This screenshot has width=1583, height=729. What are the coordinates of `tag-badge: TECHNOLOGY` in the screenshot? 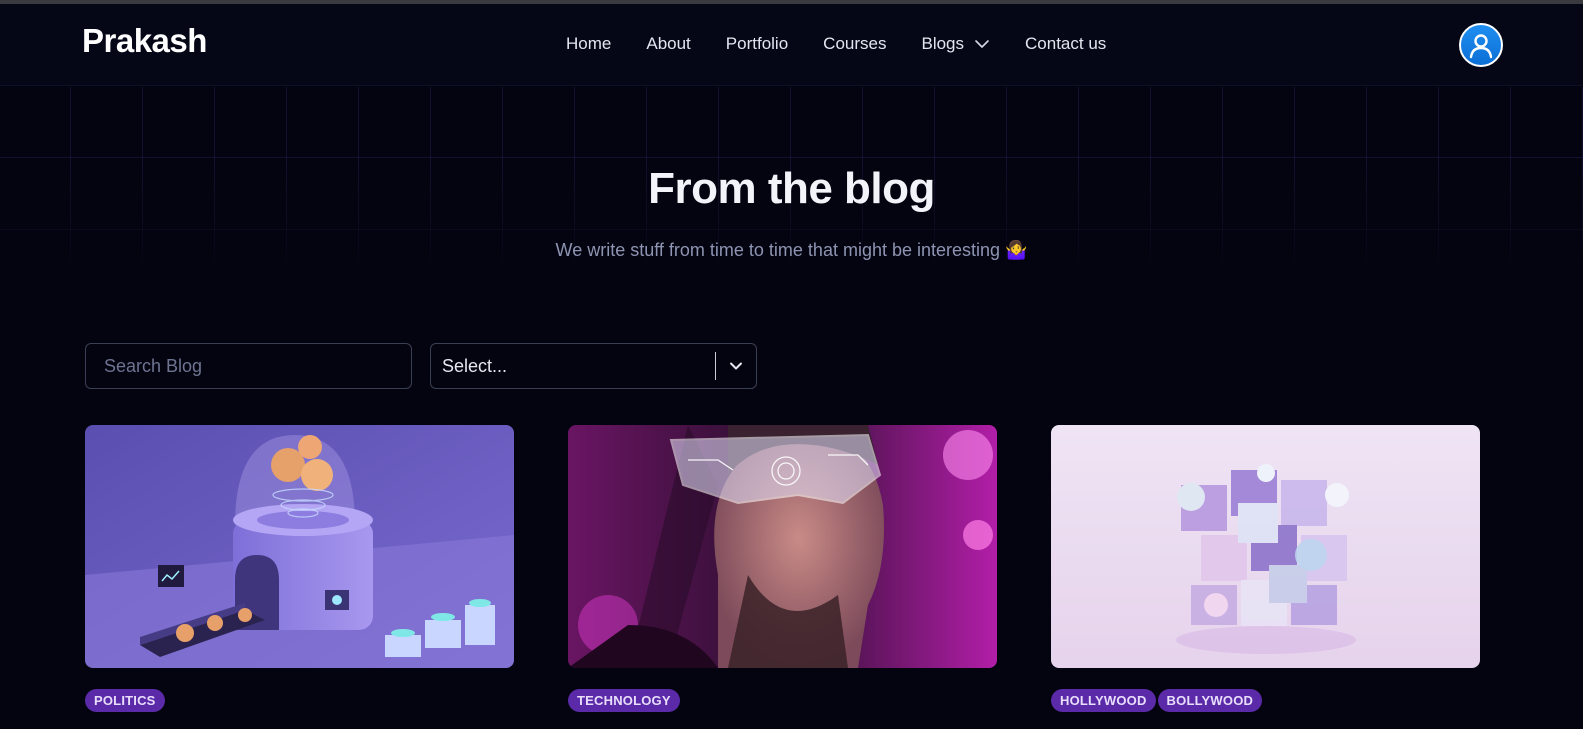 It's located at (624, 700).